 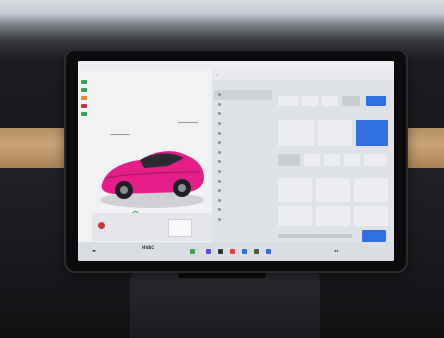 I want to click on confirm-button, so click(x=374, y=236).